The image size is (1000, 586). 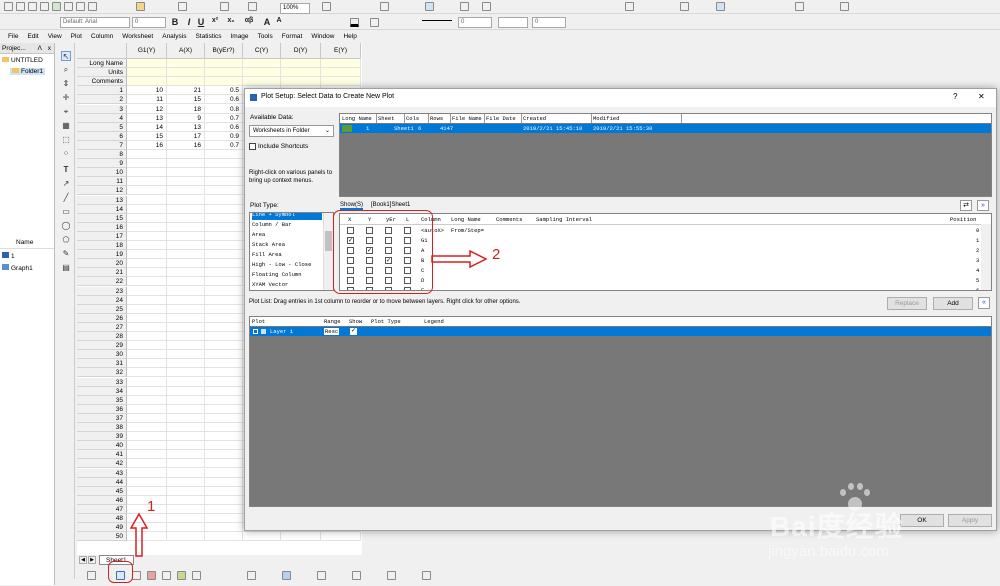 What do you see at coordinates (102, 400) in the screenshot?
I see `row-header: 35` at bounding box center [102, 400].